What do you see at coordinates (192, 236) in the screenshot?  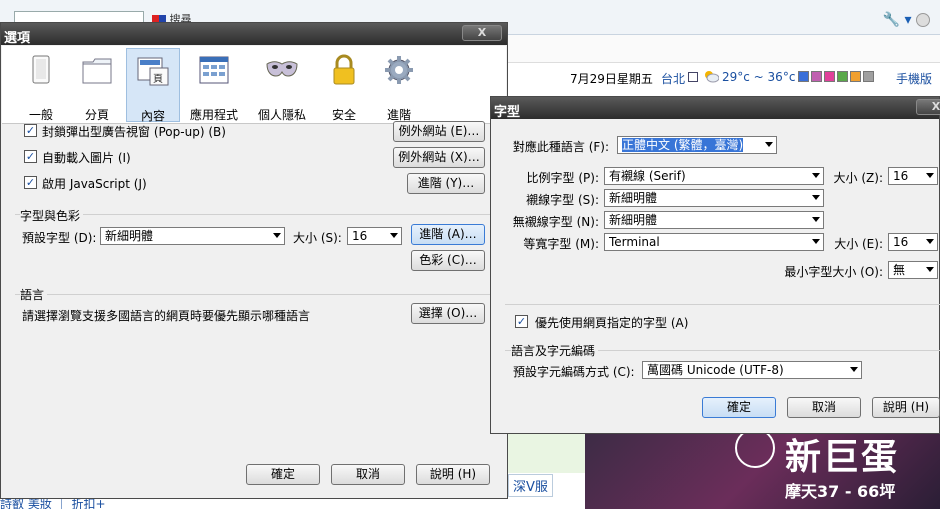 I see `default-font-select: 新細明體` at bounding box center [192, 236].